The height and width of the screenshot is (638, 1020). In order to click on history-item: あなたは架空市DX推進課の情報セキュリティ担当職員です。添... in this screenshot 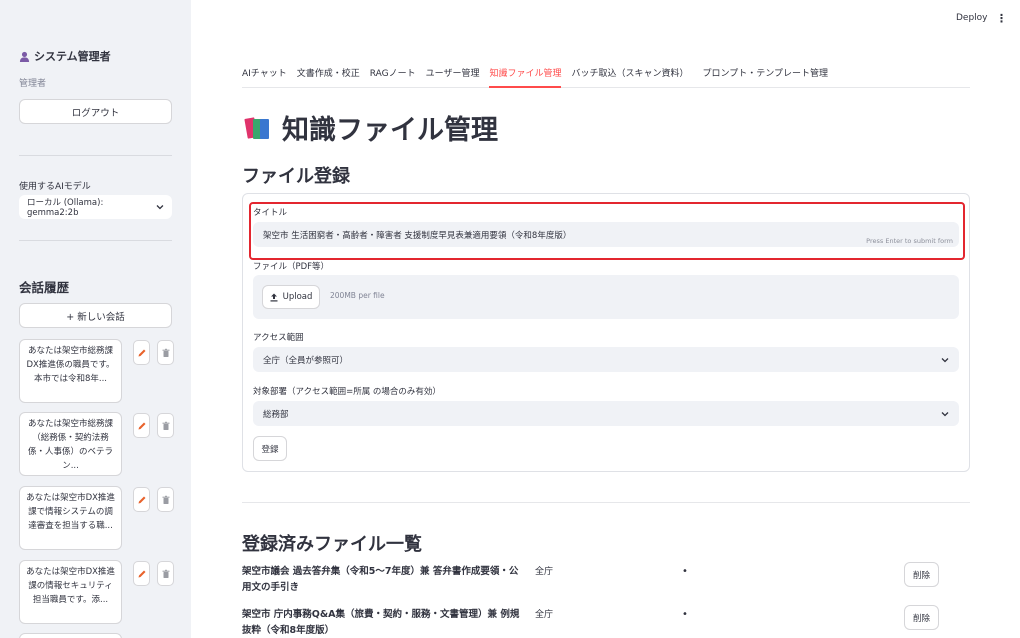, I will do `click(70, 592)`.